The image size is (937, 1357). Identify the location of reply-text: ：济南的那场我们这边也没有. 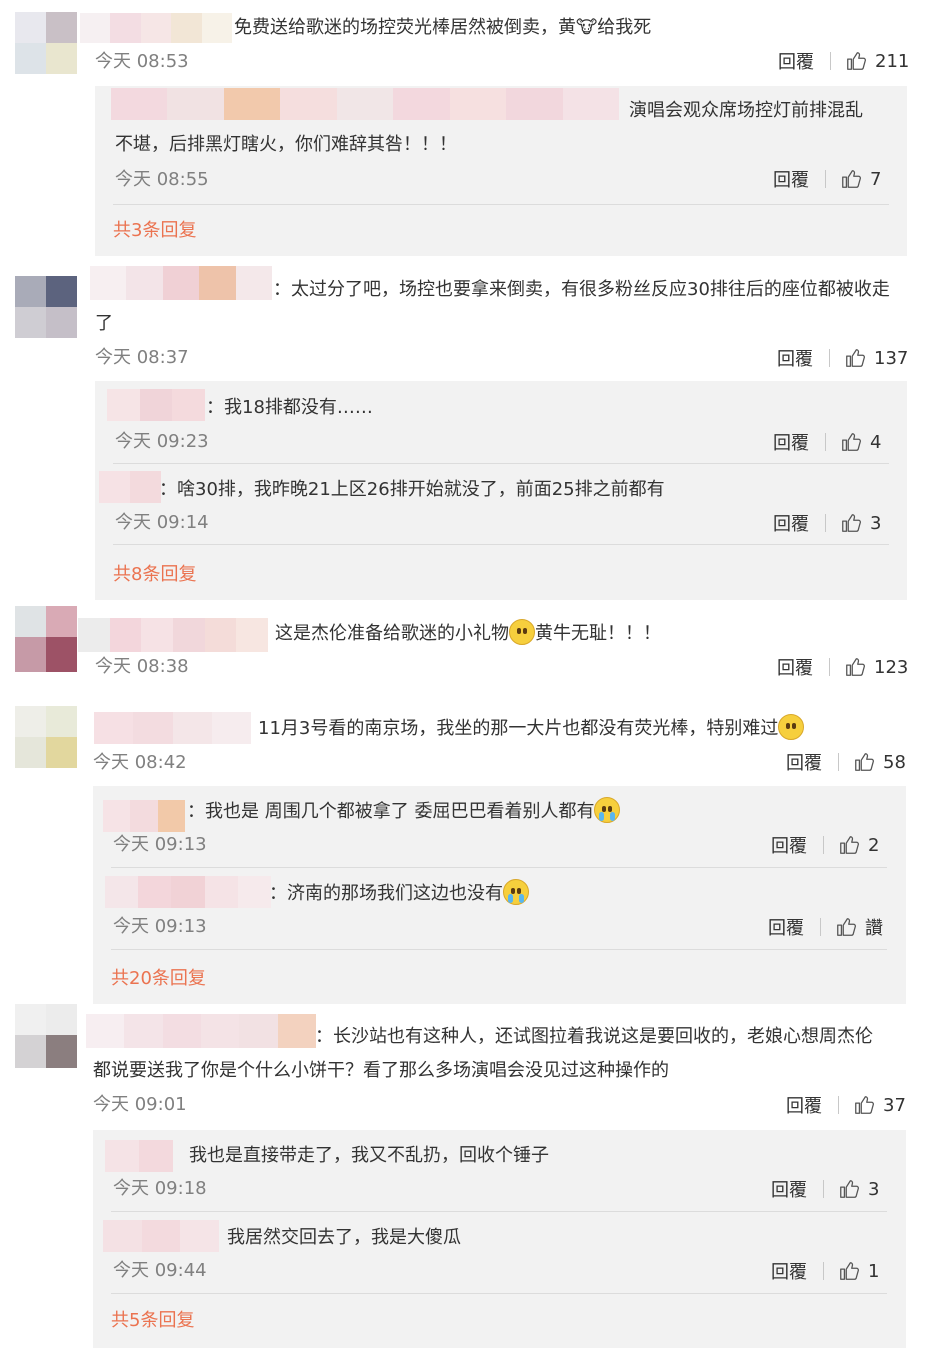
(399, 894).